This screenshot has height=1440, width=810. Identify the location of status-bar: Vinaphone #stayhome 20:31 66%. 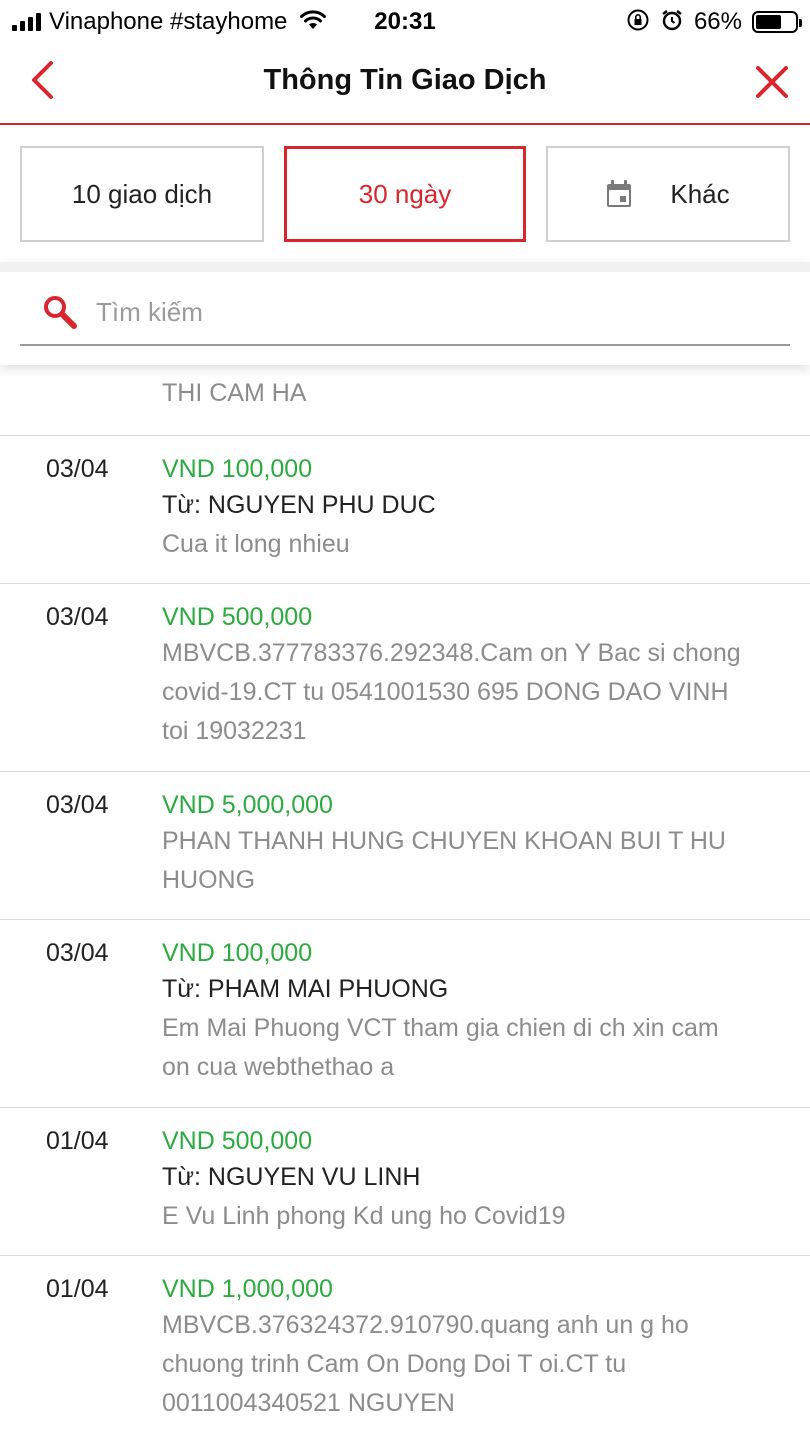
(405, 22).